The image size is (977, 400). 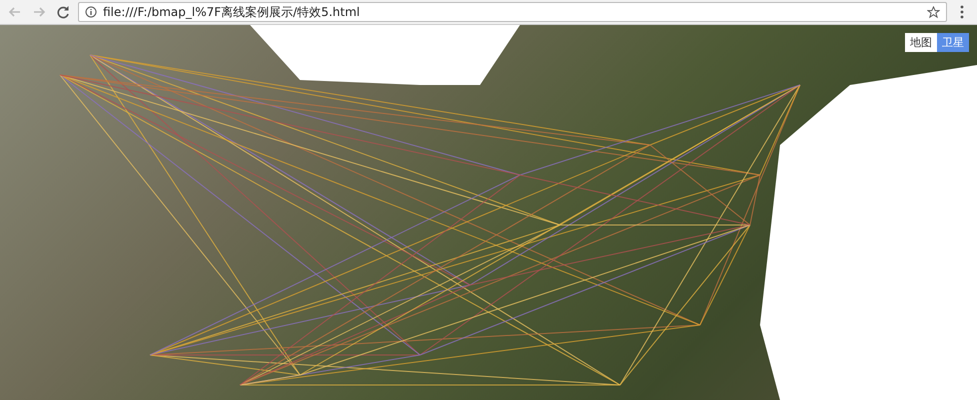 What do you see at coordinates (512, 12) in the screenshot?
I see `address-bar: file:///F:/bmap_l%7F离线案例展示/特效5.html` at bounding box center [512, 12].